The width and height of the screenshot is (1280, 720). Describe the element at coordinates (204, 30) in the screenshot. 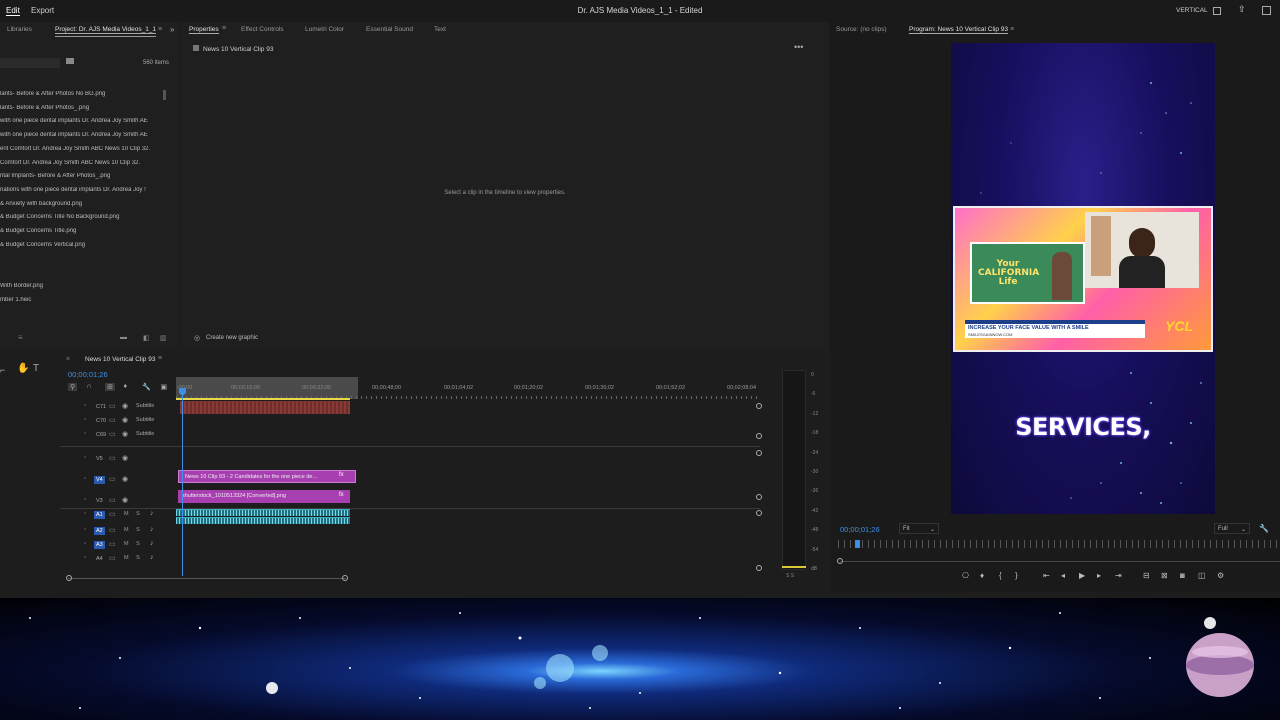

I see `tab-properties: Properties` at that location.